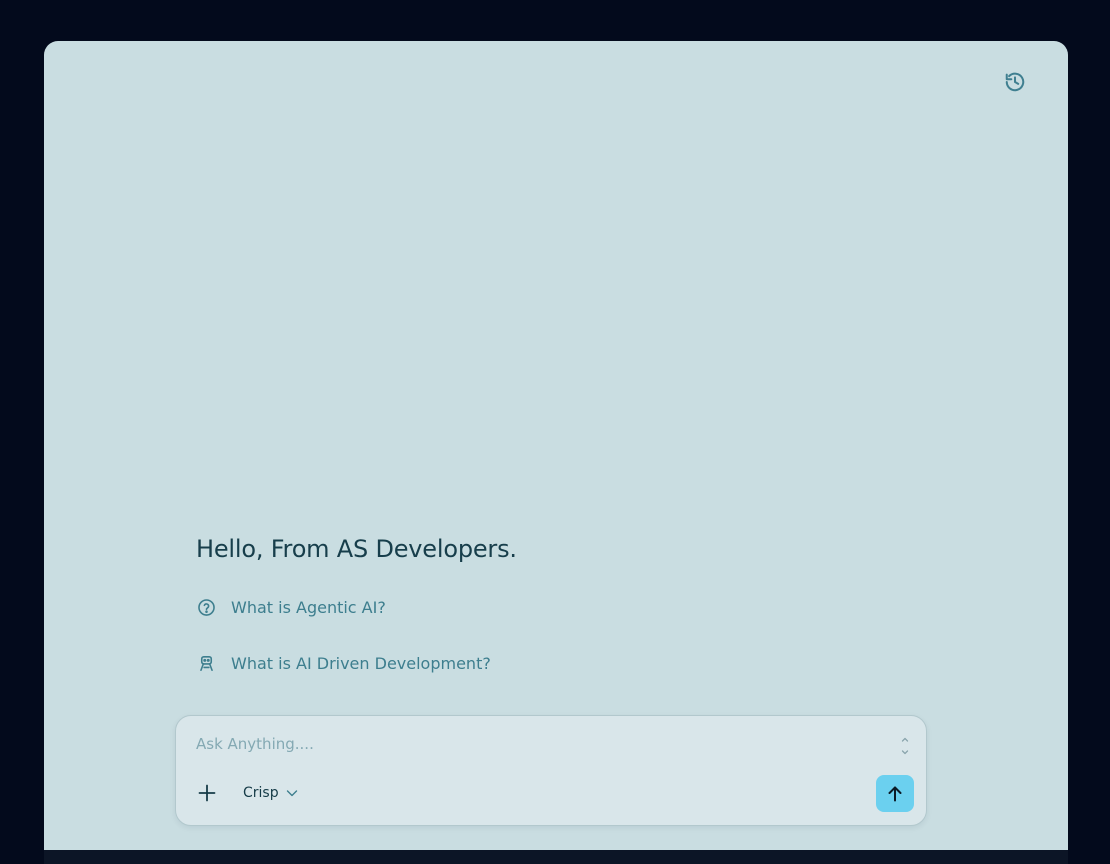 The width and height of the screenshot is (1110, 864). I want to click on arrow-up-icon, so click(895, 793).